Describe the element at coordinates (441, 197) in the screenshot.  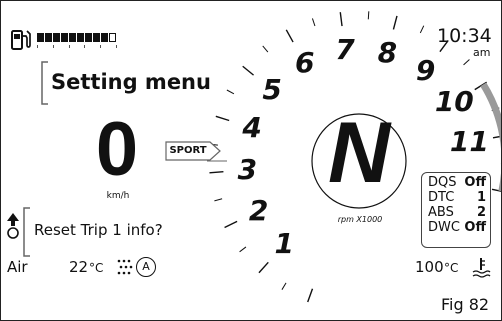
I see `status-label: DTC` at that location.